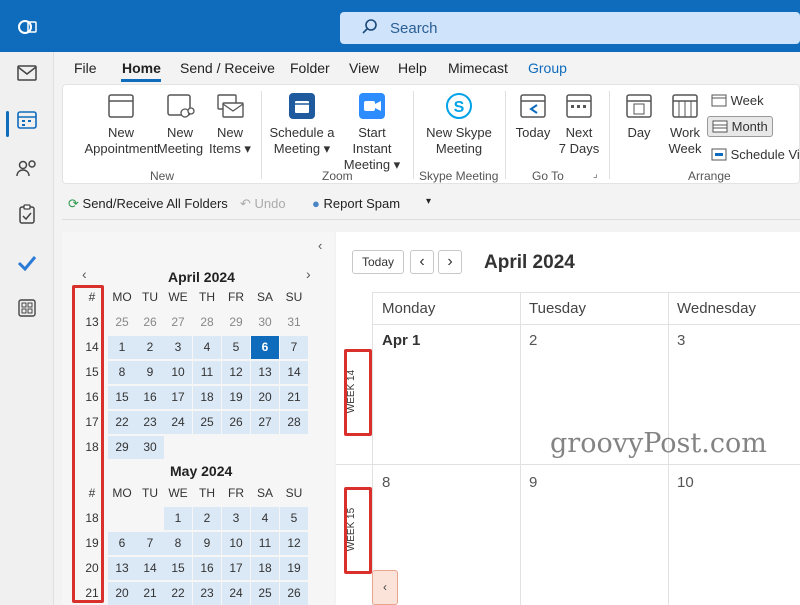 This screenshot has width=800, height=605. Describe the element at coordinates (310, 68) in the screenshot. I see `menu-folder: Folder` at that location.